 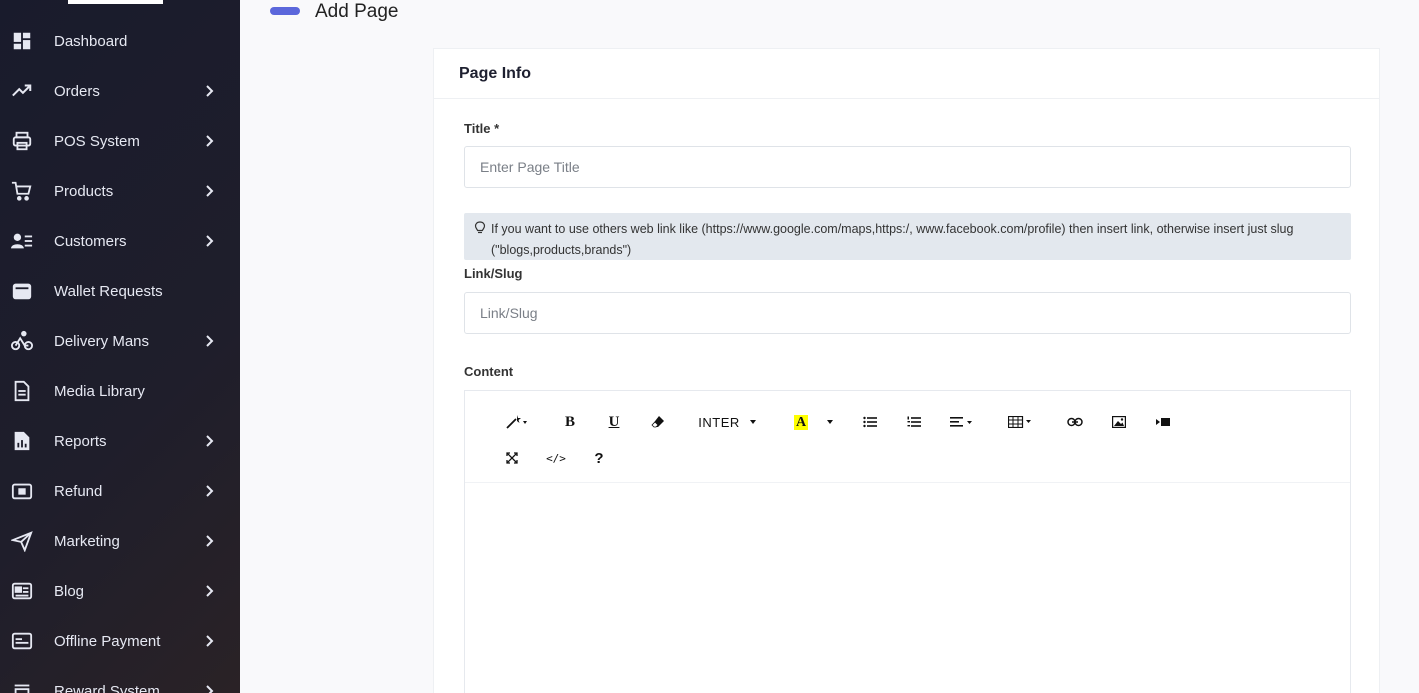 I want to click on report-icon, so click(x=22, y=441).